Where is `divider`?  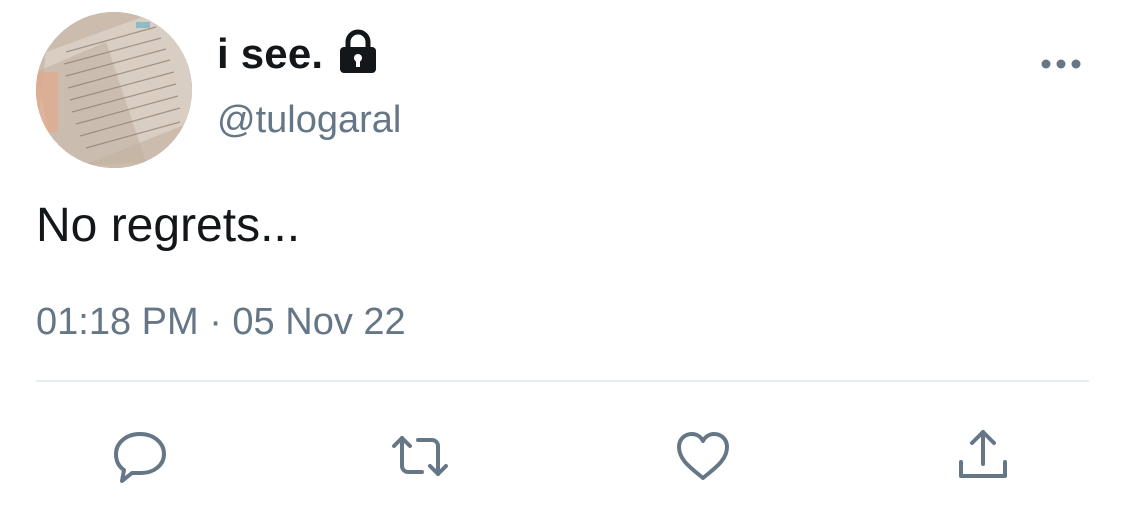
divider is located at coordinates (562, 381).